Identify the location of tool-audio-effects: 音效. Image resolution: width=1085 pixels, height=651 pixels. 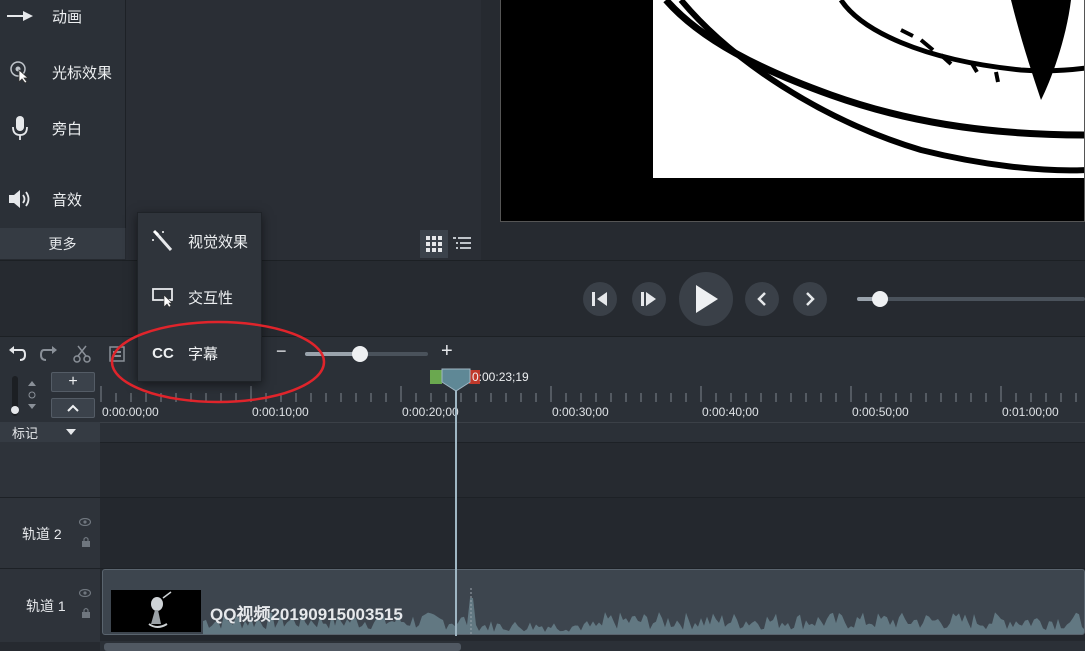
(62, 199).